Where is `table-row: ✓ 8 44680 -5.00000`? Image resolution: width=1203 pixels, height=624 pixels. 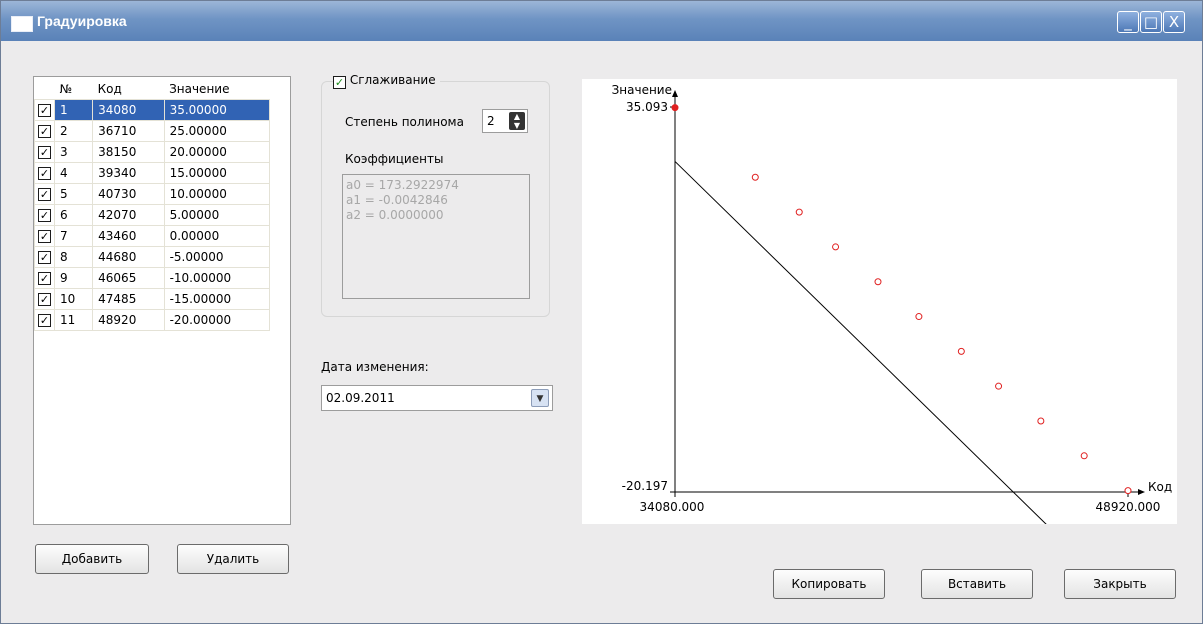
table-row: ✓ 8 44680 -5.00000 is located at coordinates (152, 257).